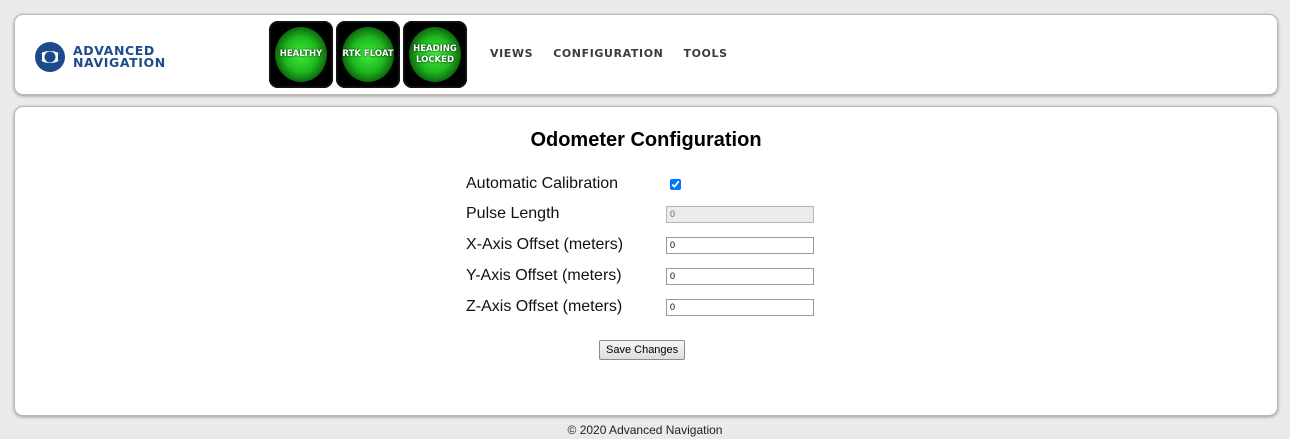 This screenshot has width=1290, height=439. I want to click on x-axis-offset-label: X-Axis Offset (meters), so click(545, 244).